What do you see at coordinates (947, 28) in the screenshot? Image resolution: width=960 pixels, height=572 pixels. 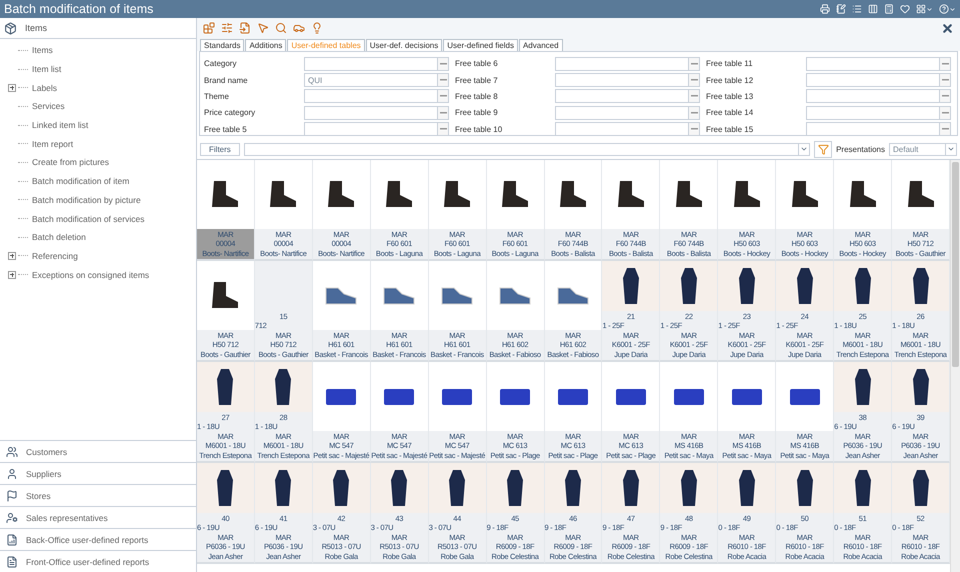 I see `close-icon` at bounding box center [947, 28].